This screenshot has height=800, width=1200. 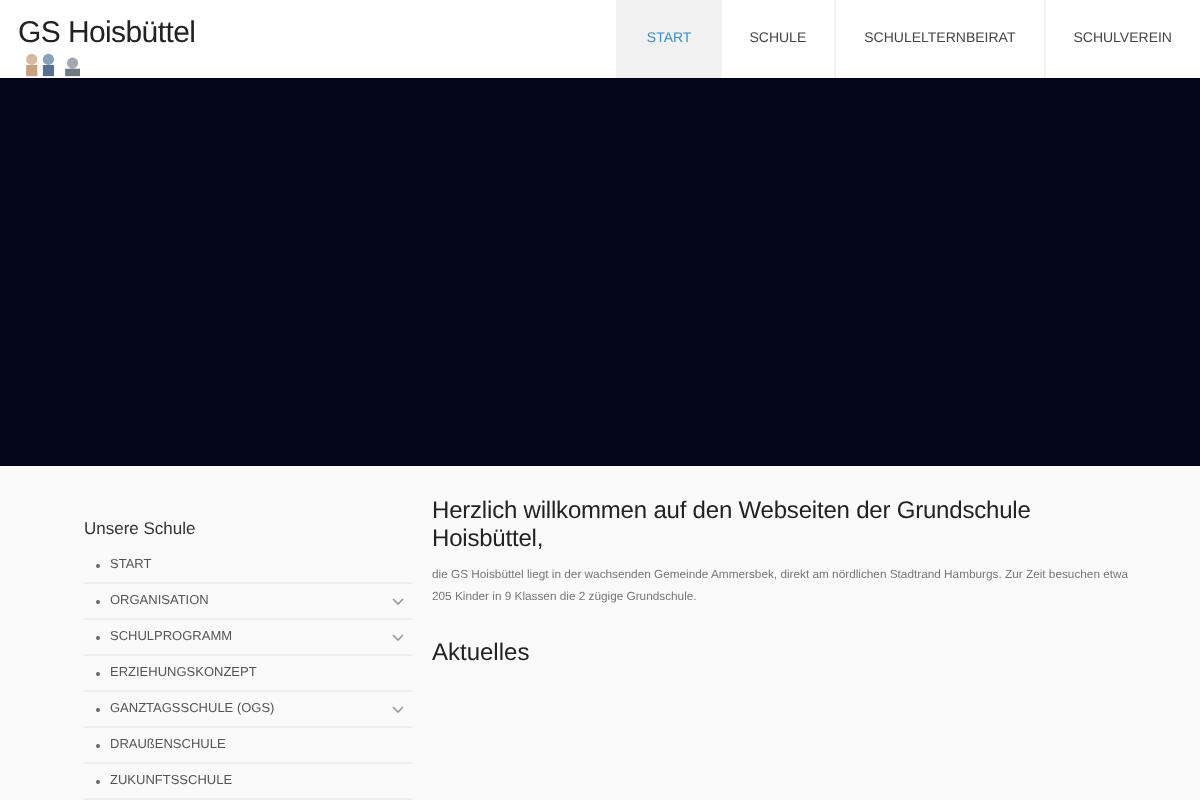 I want to click on site-title: GS Hoisbüttel, so click(x=107, y=33).